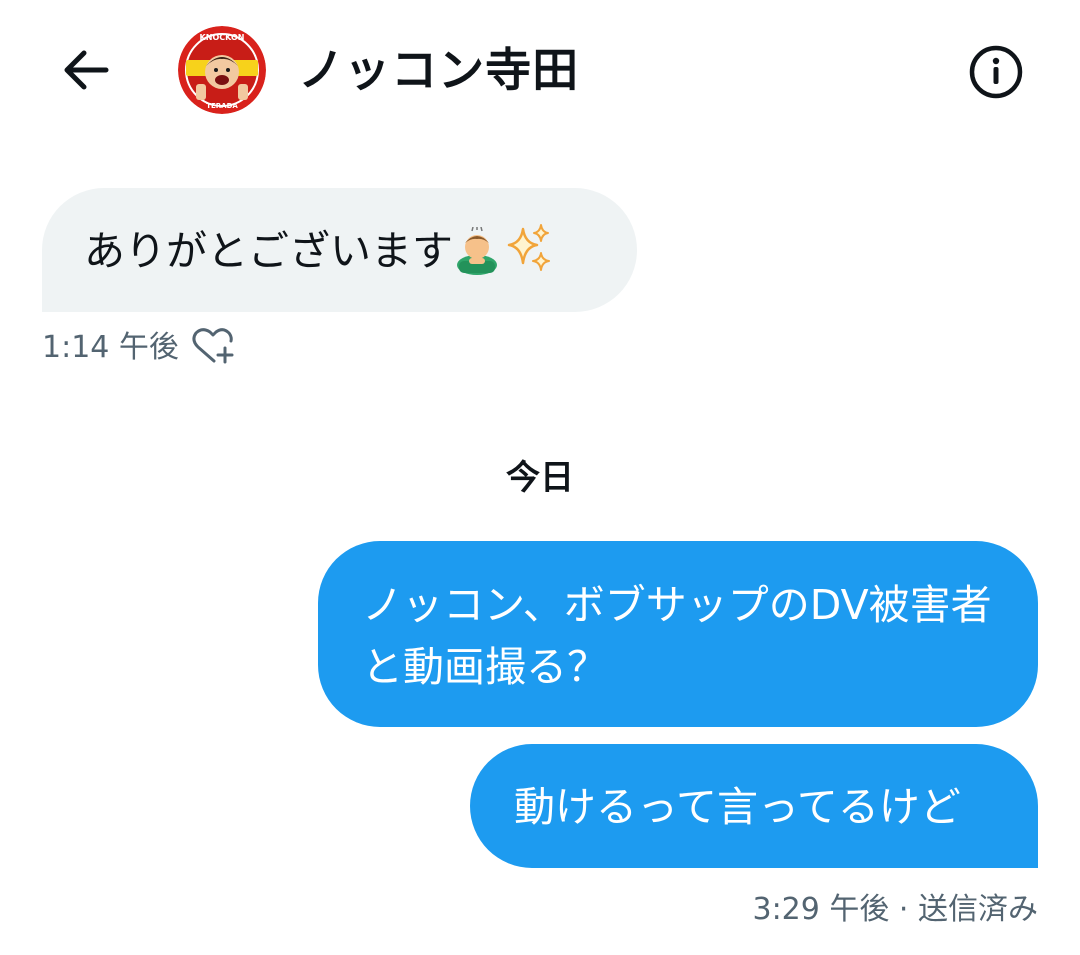 The height and width of the screenshot is (955, 1080). I want to click on avatar: KNOCKON TERADA, so click(222, 70).